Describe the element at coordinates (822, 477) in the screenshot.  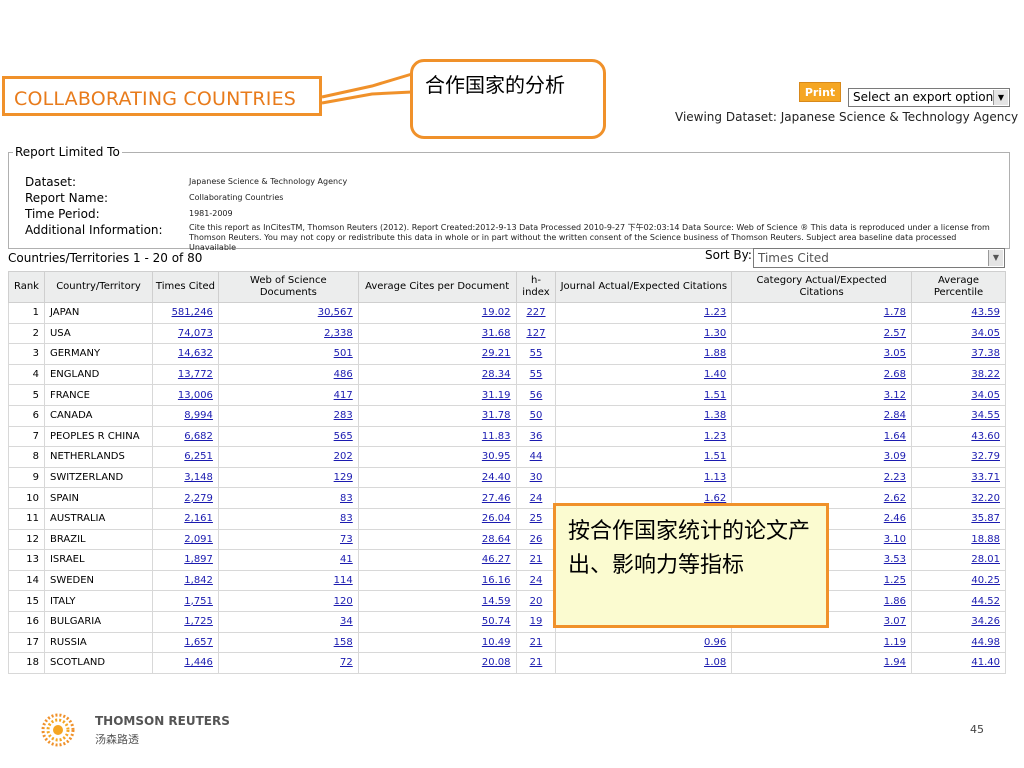
I see `table-cell-link: 2.23` at that location.